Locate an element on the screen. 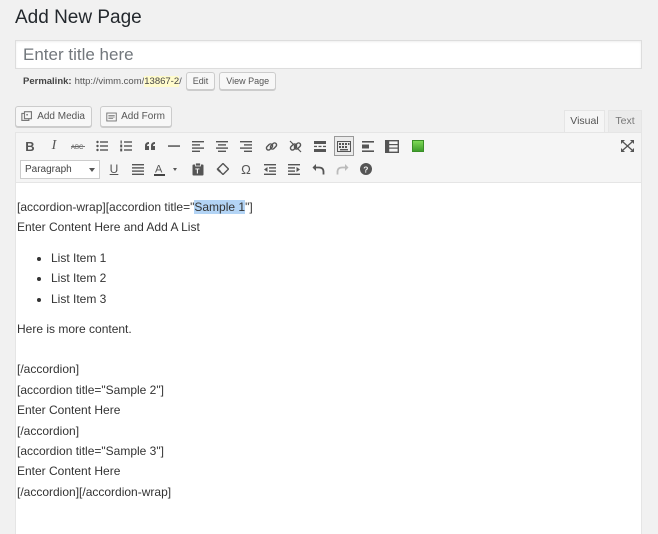 Image resolution: width=658 pixels, height=534 pixels. special-char-icon: Ω is located at coordinates (246, 169).